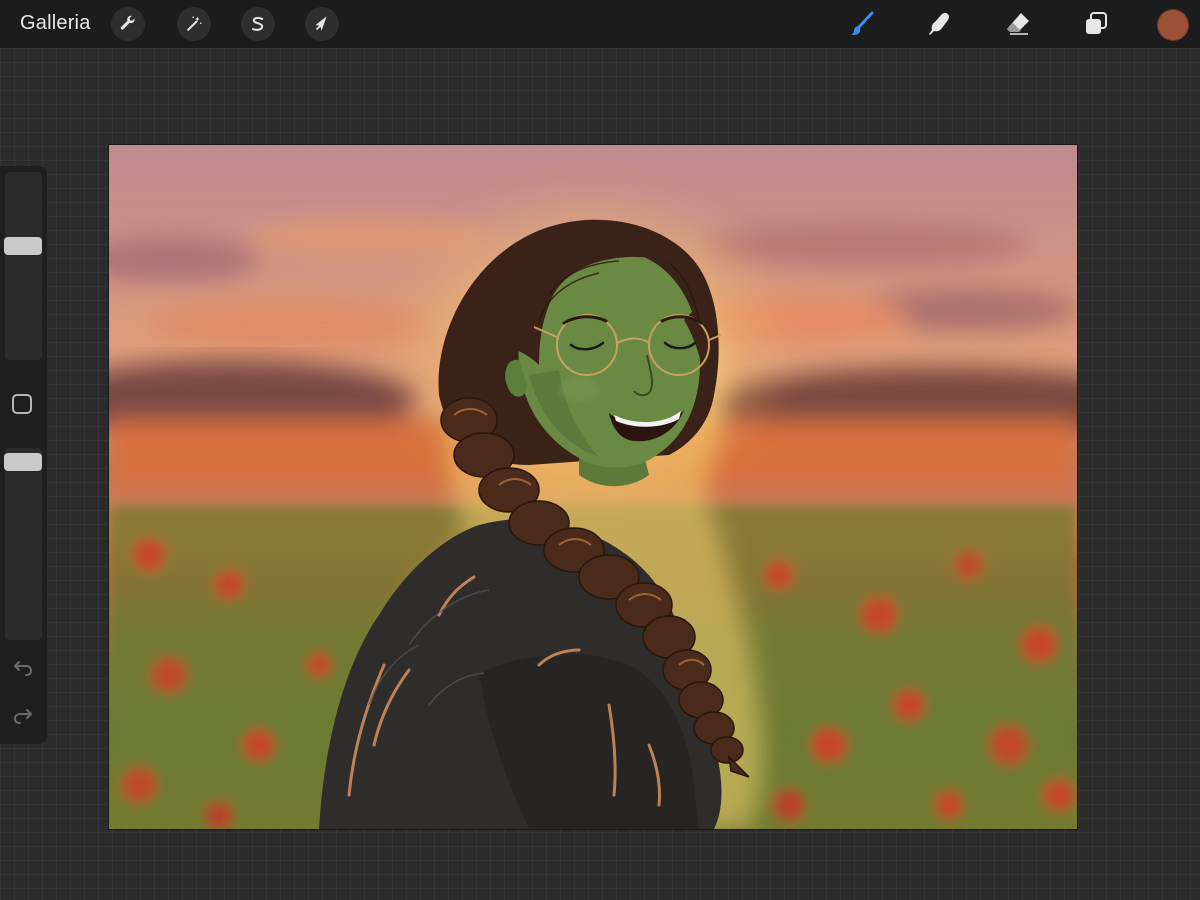 This screenshot has height=900, width=1200. Describe the element at coordinates (1173, 25) in the screenshot. I see `color-picker-button` at that location.